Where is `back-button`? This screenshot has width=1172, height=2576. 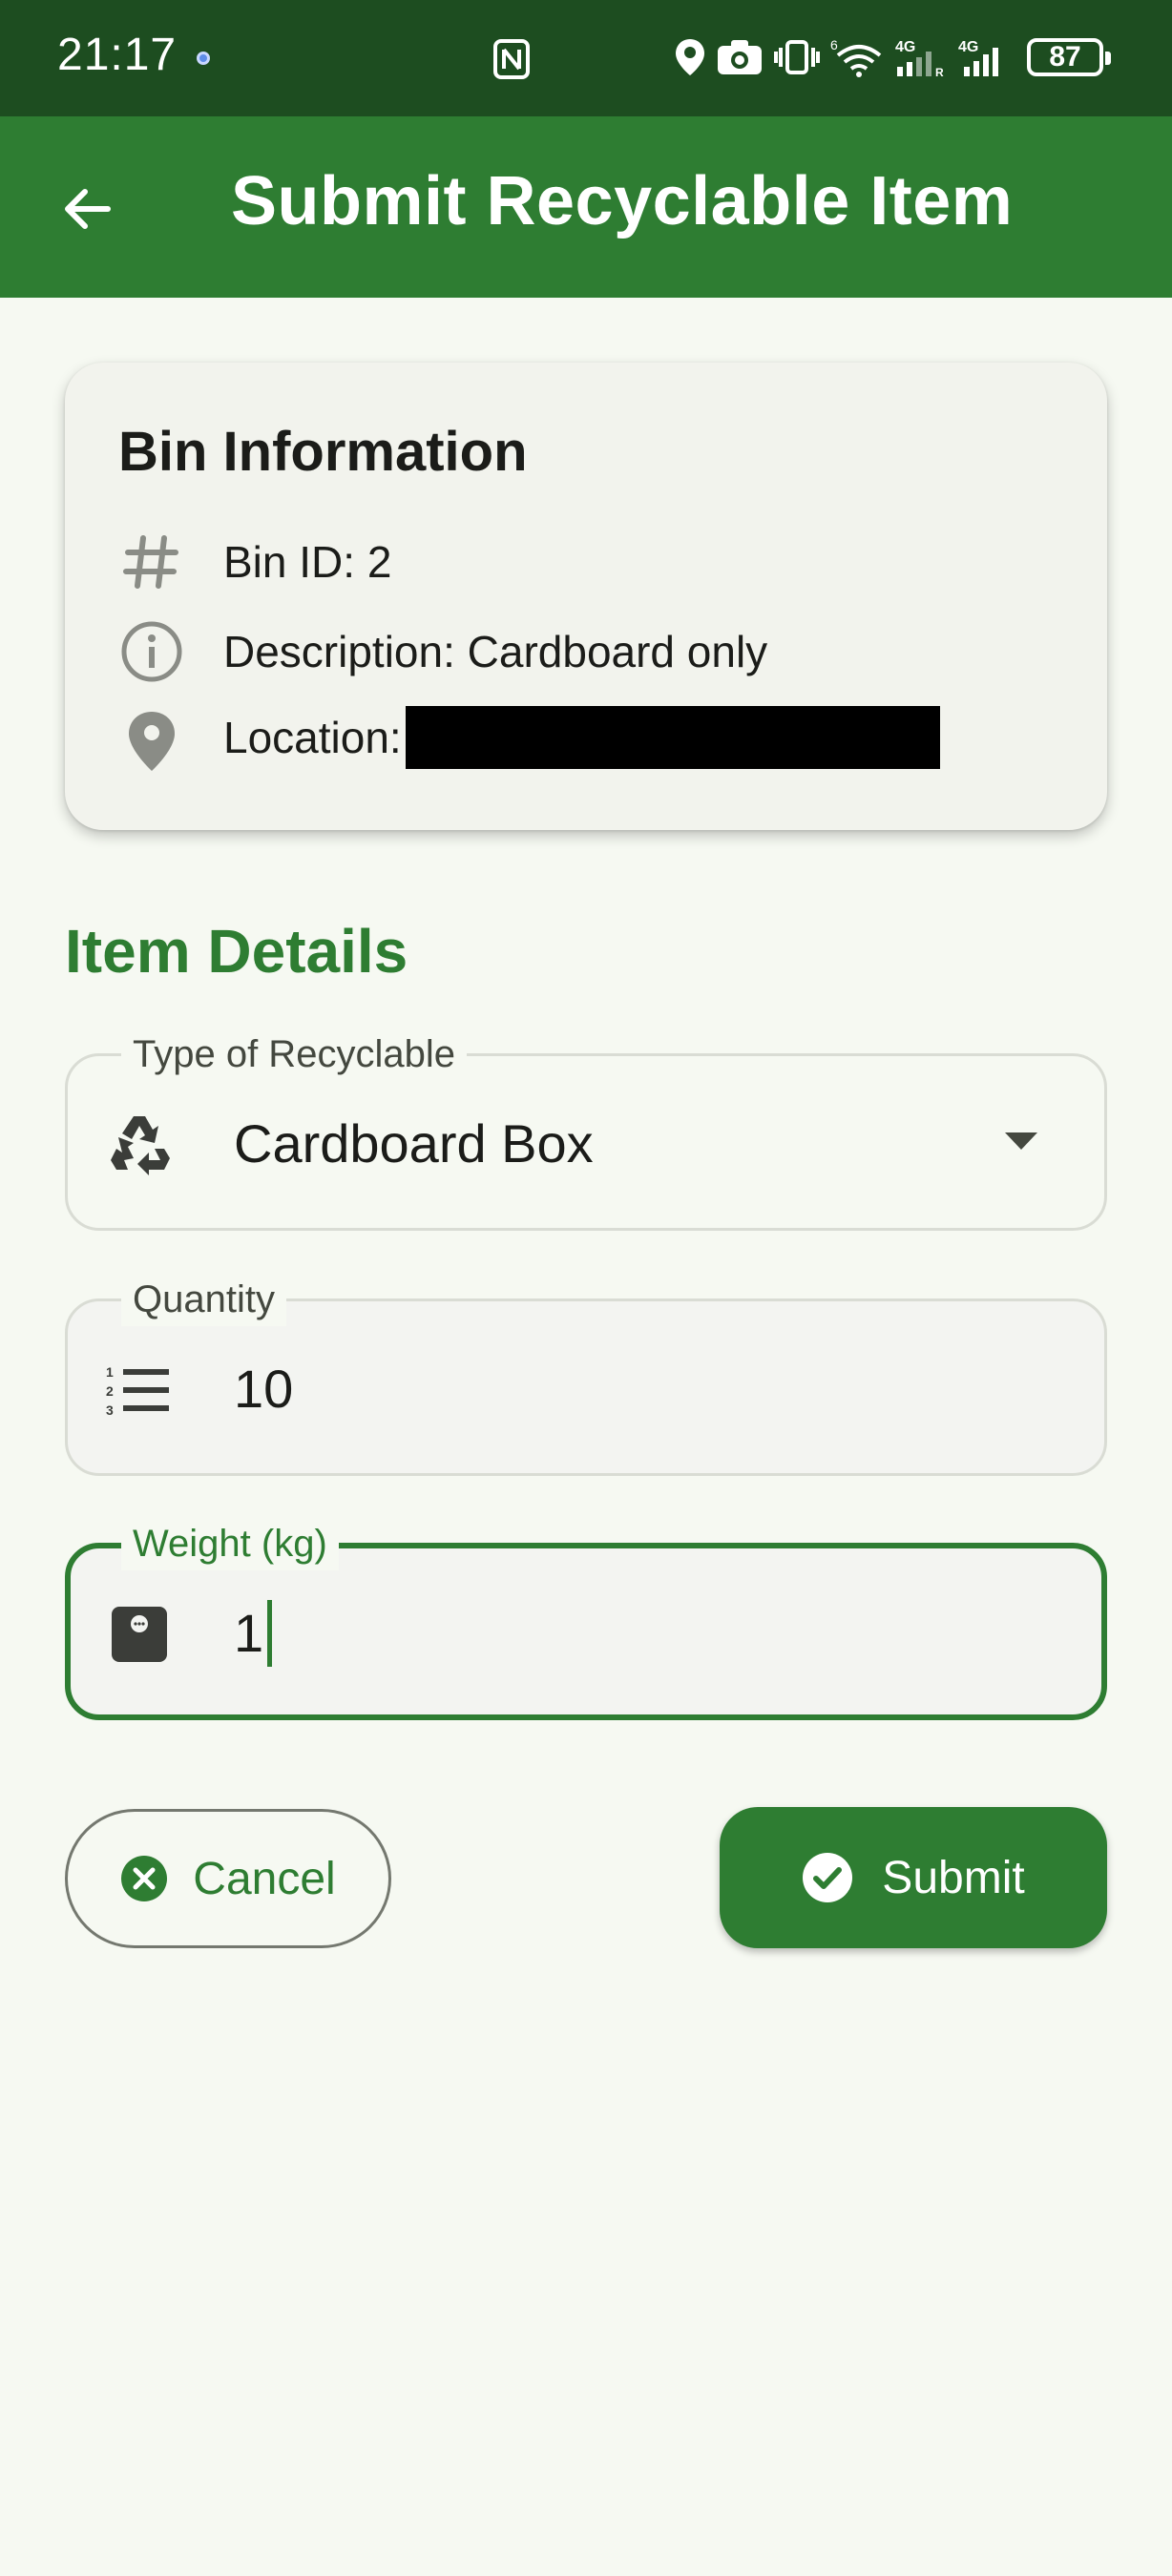
back-button is located at coordinates (86, 209).